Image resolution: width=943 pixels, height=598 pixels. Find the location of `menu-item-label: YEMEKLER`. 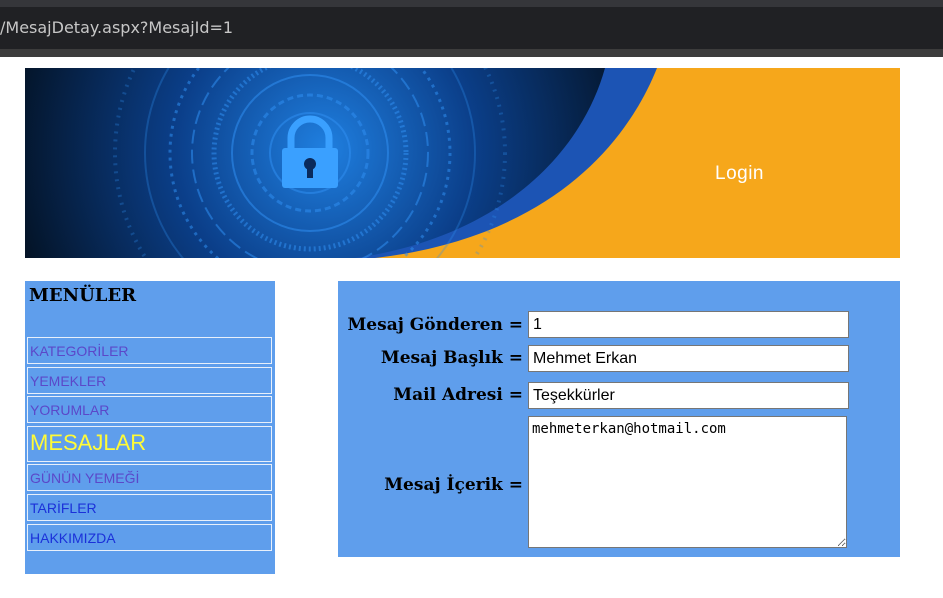

menu-item-label: YEMEKLER is located at coordinates (68, 381).